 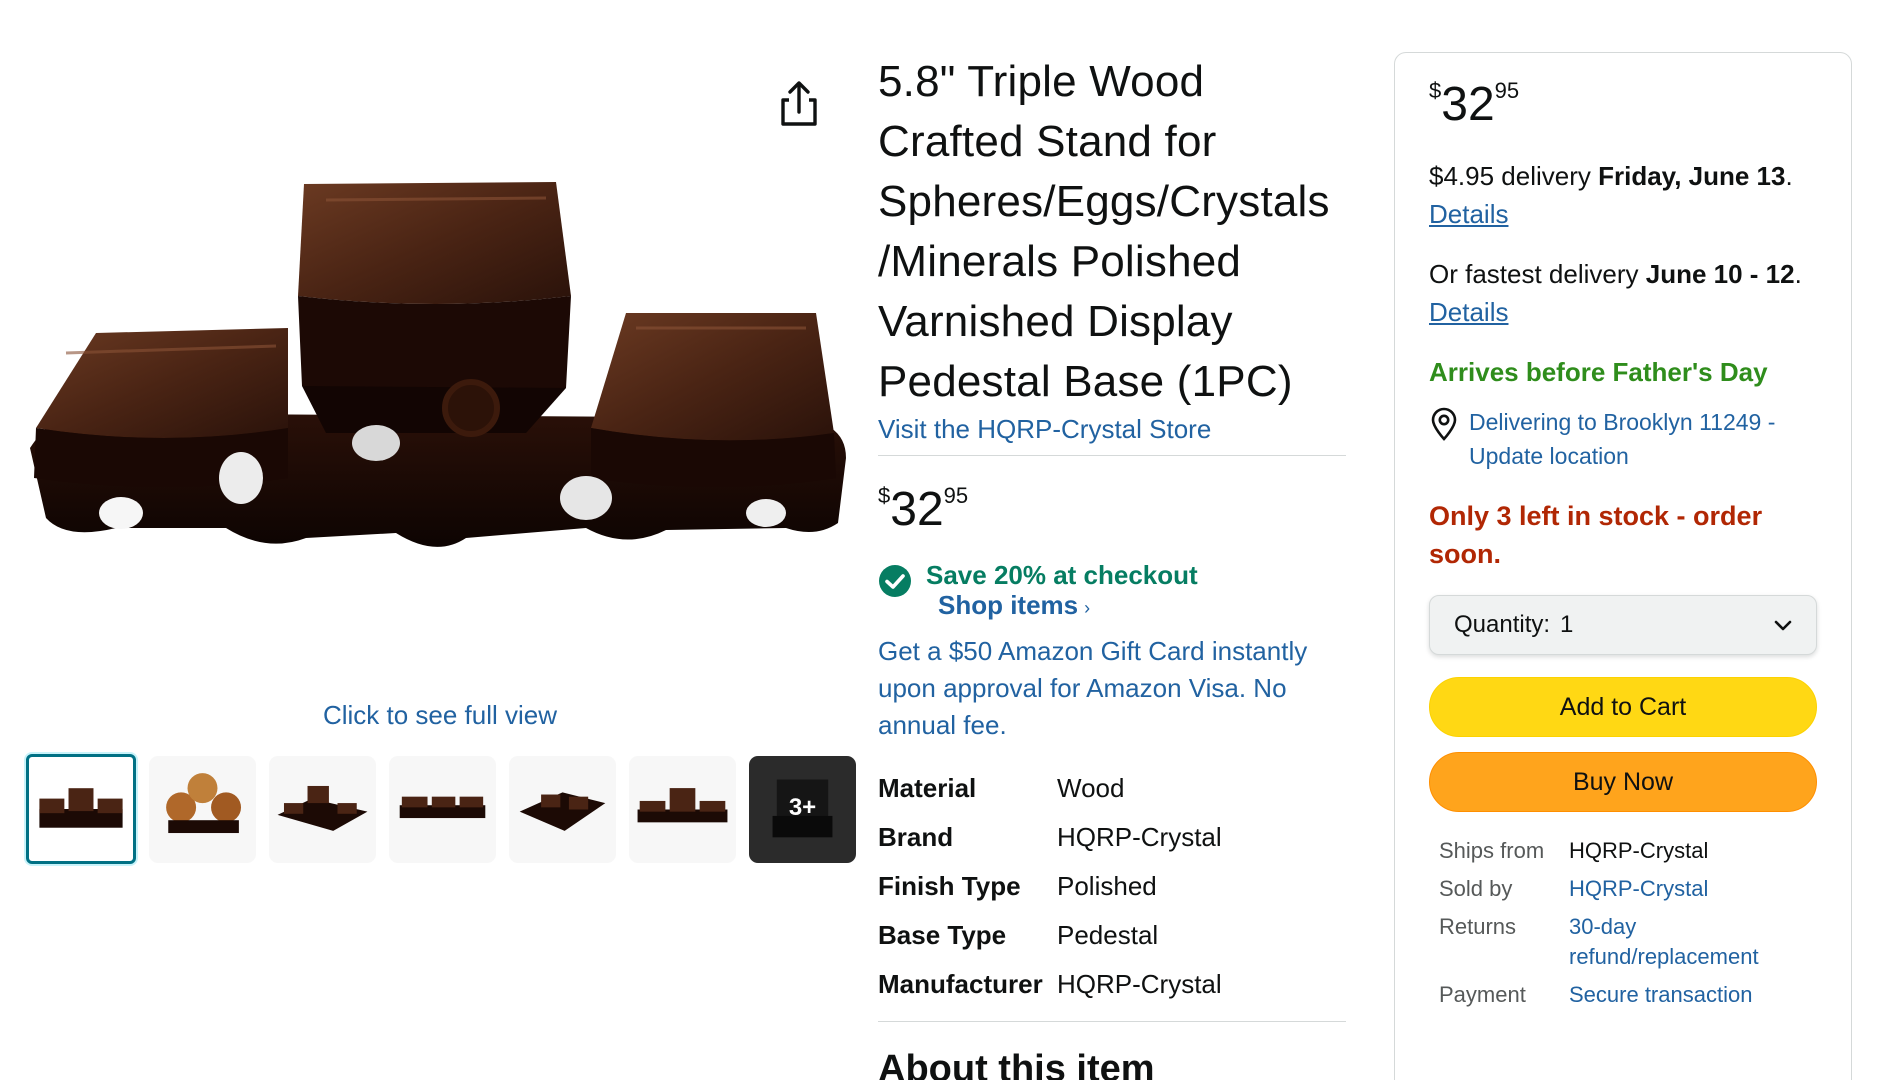 I want to click on chevron-down-icon, so click(x=1783, y=625).